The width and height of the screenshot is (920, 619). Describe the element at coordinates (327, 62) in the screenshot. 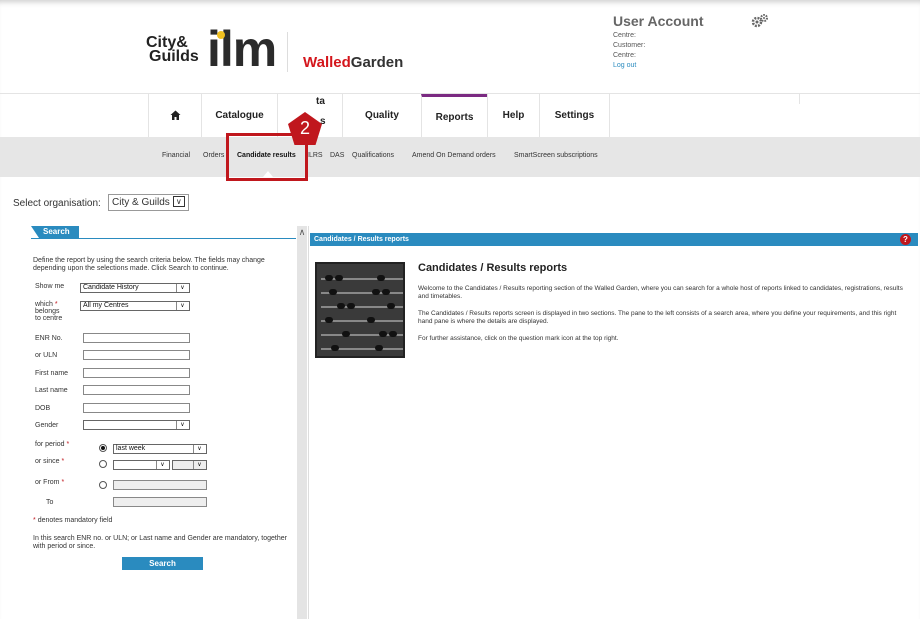

I see `logo-wg-walled: Walled` at that location.